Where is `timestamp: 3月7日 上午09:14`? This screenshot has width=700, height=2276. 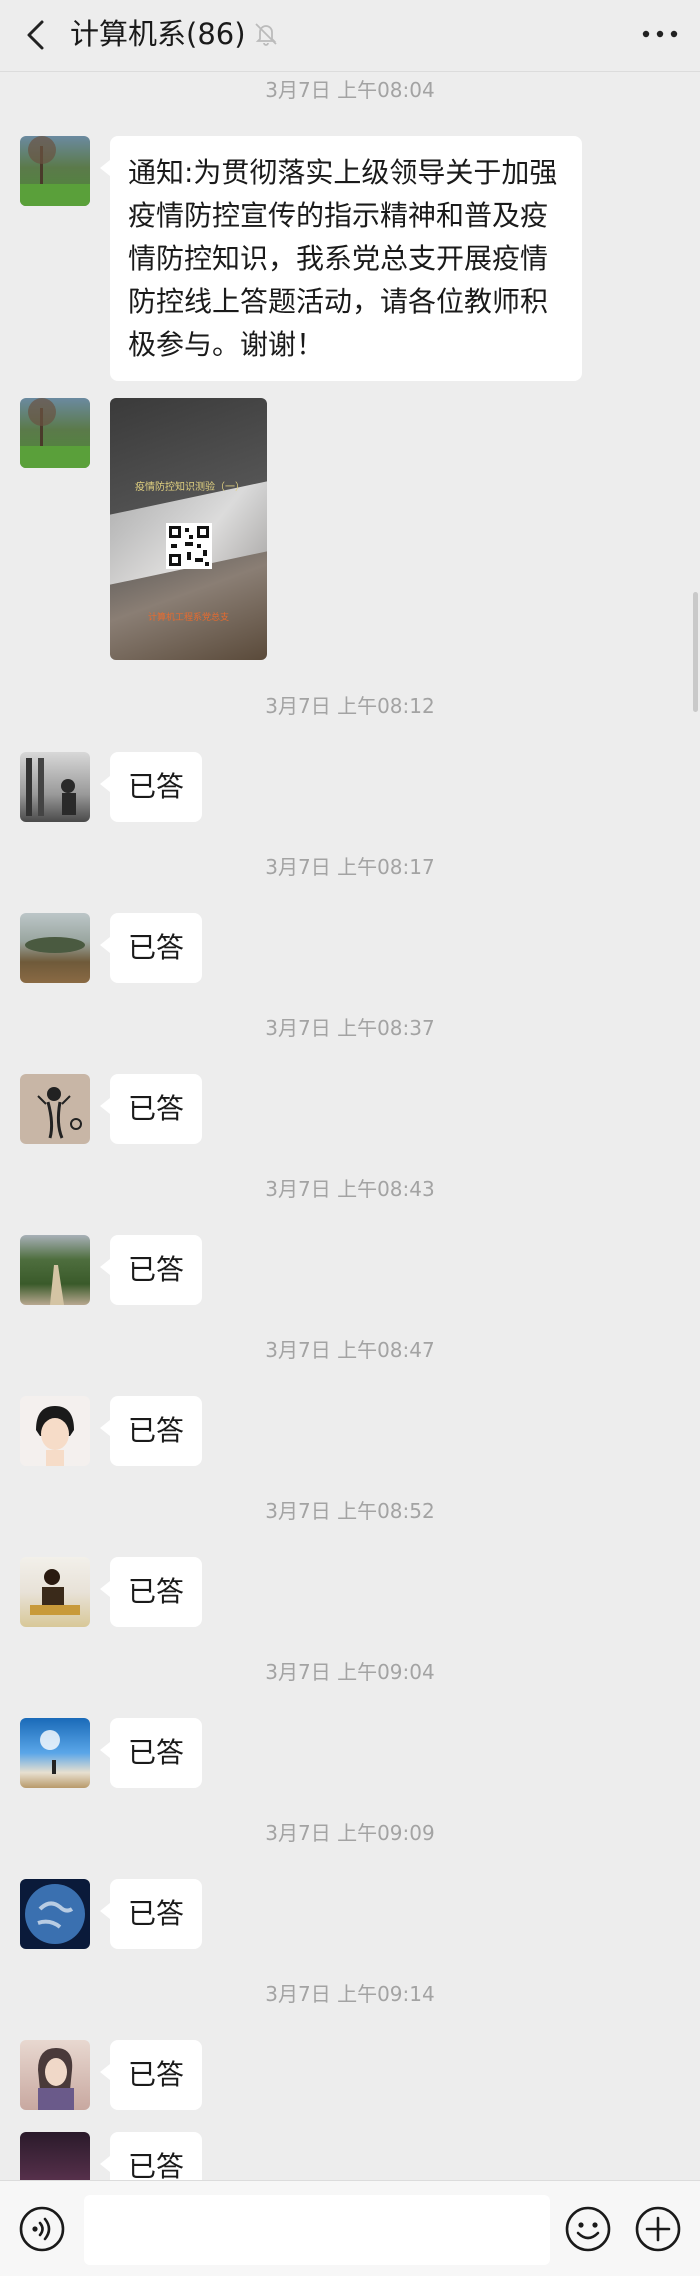 timestamp: 3月7日 上午09:14 is located at coordinates (350, 1994).